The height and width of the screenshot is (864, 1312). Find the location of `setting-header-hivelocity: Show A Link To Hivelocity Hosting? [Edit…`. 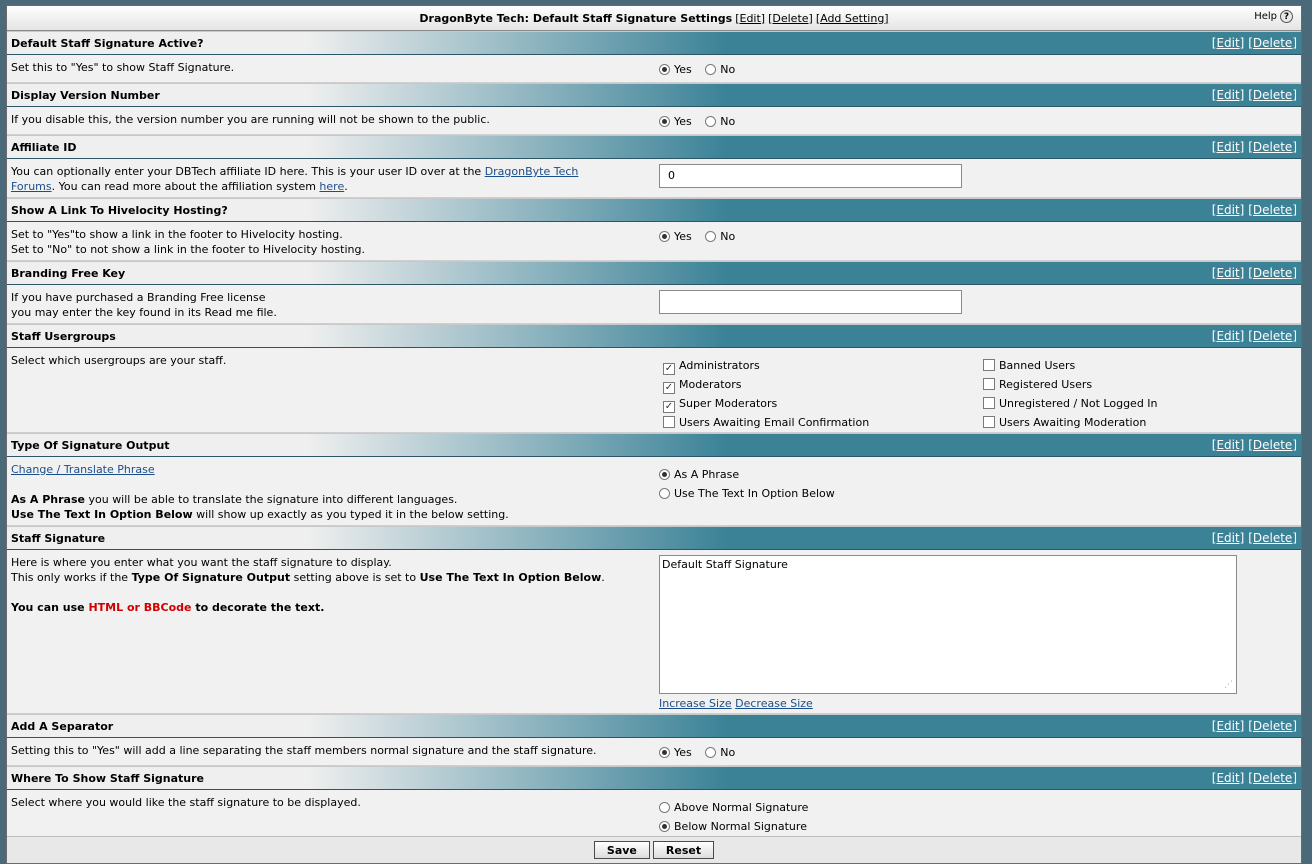

setting-header-hivelocity: Show A Link To Hivelocity Hosting? [Edit… is located at coordinates (654, 210).